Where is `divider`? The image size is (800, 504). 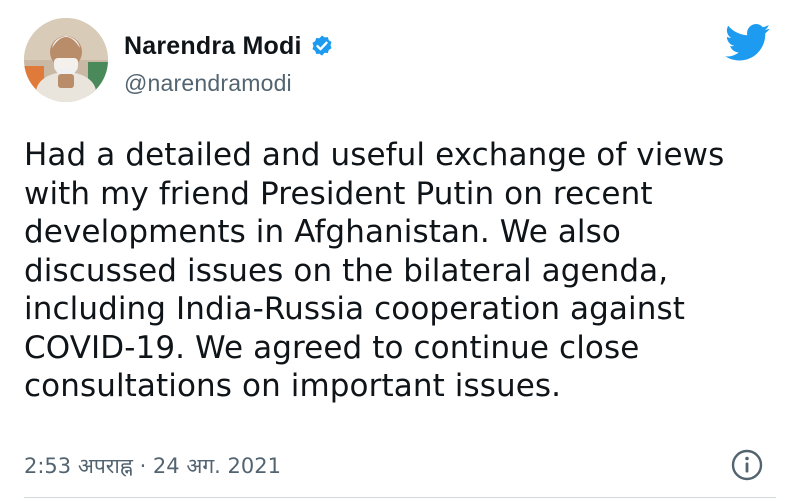
divider is located at coordinates (400, 497).